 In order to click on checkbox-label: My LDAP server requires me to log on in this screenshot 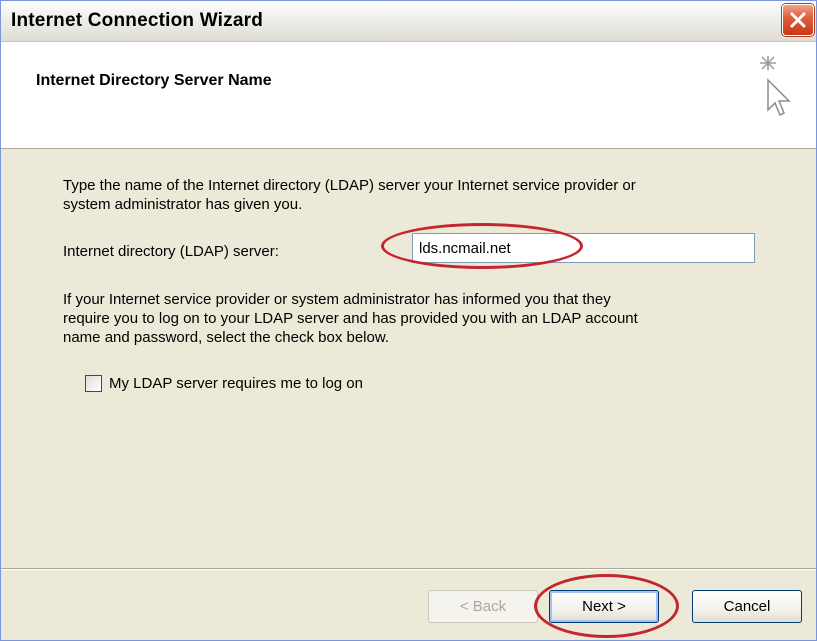, I will do `click(236, 383)`.